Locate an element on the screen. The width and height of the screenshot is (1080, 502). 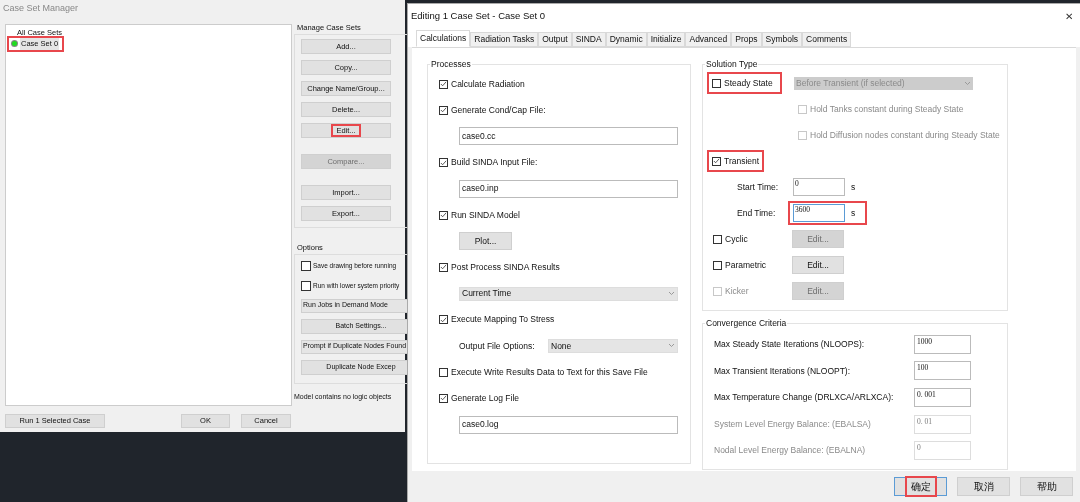
process-checkbox: Build SINDA Input File: is located at coordinates (488, 163).